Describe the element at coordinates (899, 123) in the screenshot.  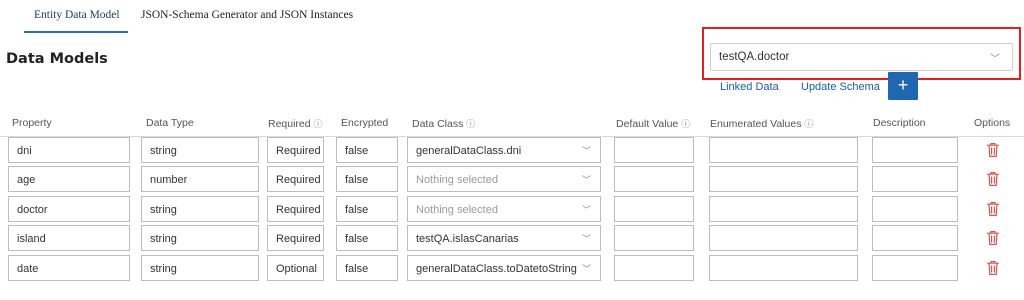
I see `column-header-description: Description` at that location.